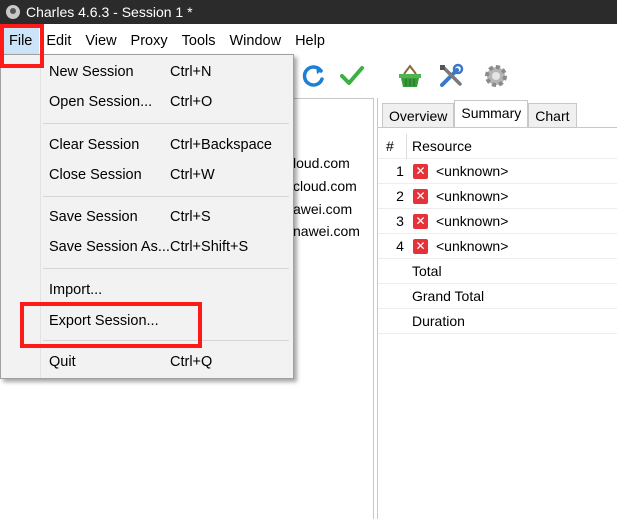 The image size is (617, 519). I want to click on table-header: # Resource, so click(497, 146).